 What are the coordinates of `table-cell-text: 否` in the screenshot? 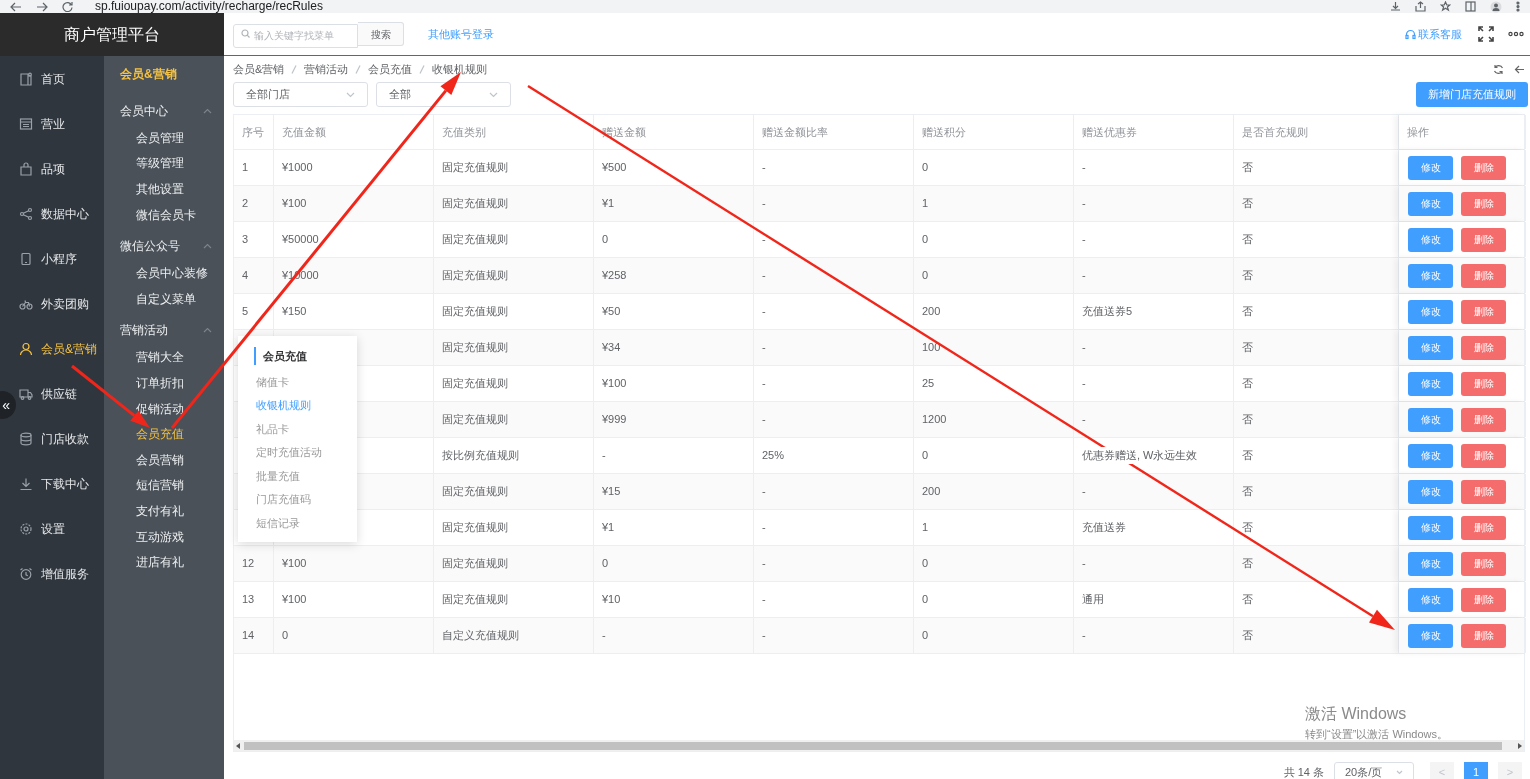 It's located at (1247, 636).